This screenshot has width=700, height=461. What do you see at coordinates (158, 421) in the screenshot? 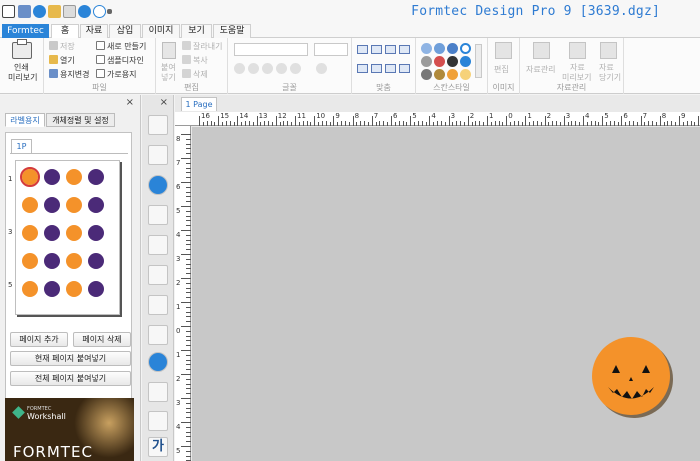
I see `document-tool-icon` at bounding box center [158, 421].